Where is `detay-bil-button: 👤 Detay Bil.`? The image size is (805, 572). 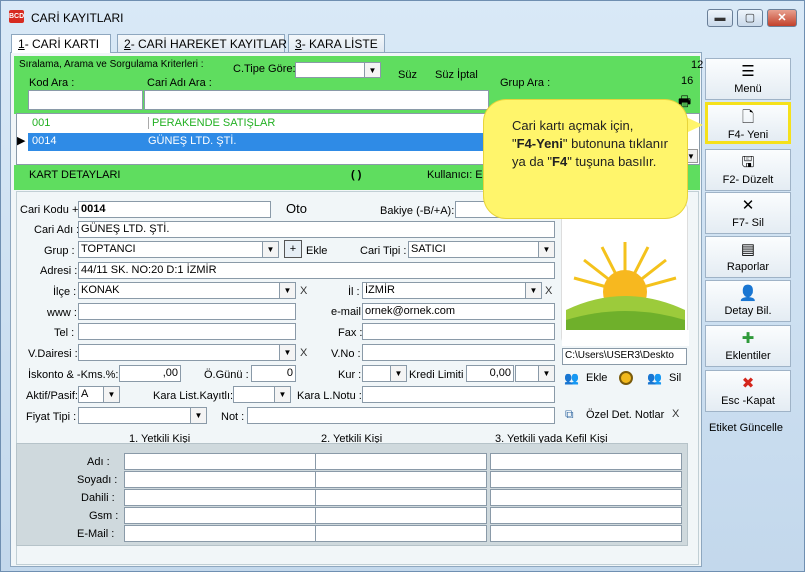 detay-bil-button: 👤 Detay Bil. is located at coordinates (748, 301).